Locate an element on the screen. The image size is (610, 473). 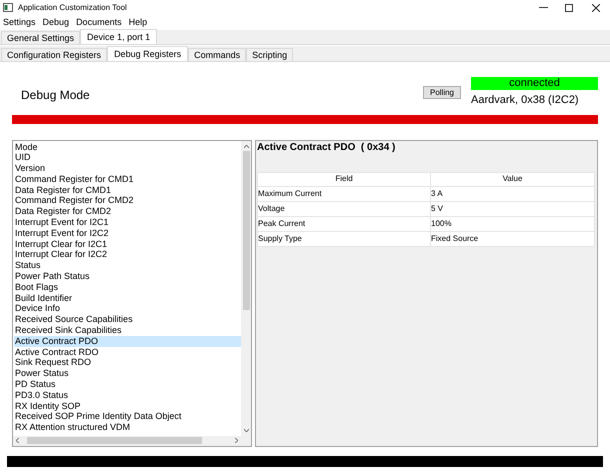
menu-item: Documents is located at coordinates (99, 23).